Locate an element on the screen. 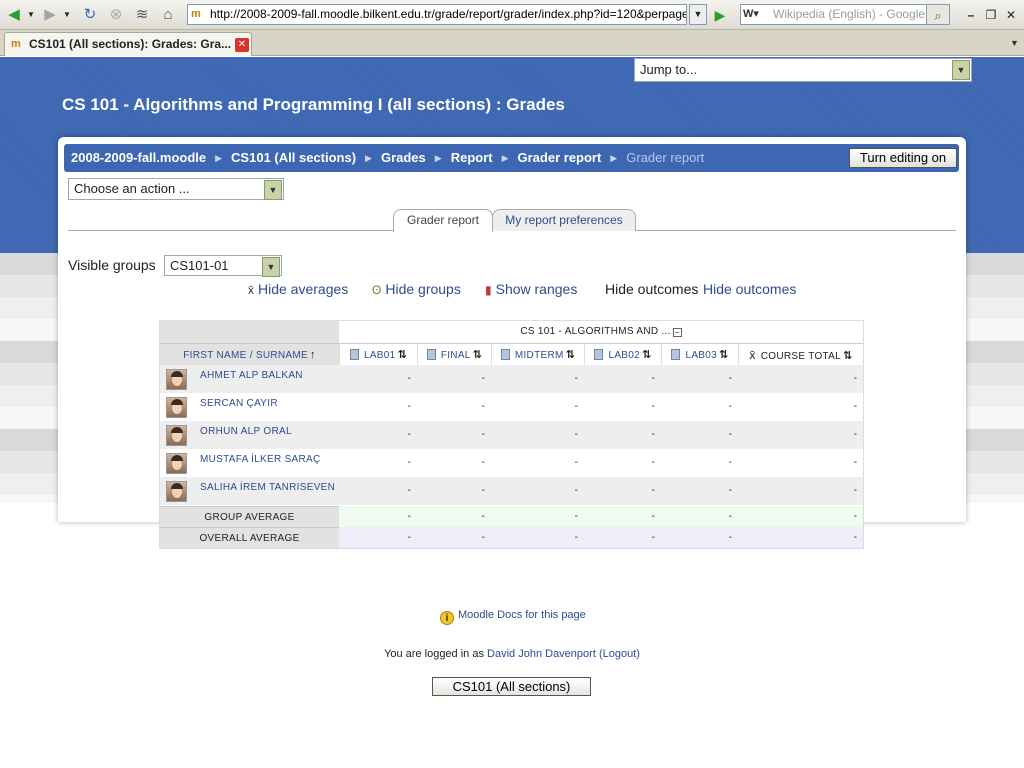 This screenshot has height=768, width=1024. course-home-button: CS101 (All sections) is located at coordinates (511, 686).